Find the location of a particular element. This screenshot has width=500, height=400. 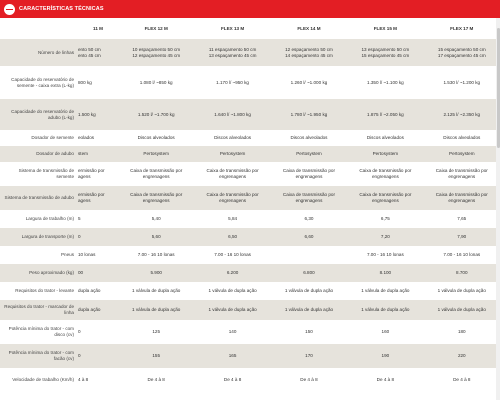

cell-line: 2.125 l/ ~2.350 kg is located at coordinates (462, 114).